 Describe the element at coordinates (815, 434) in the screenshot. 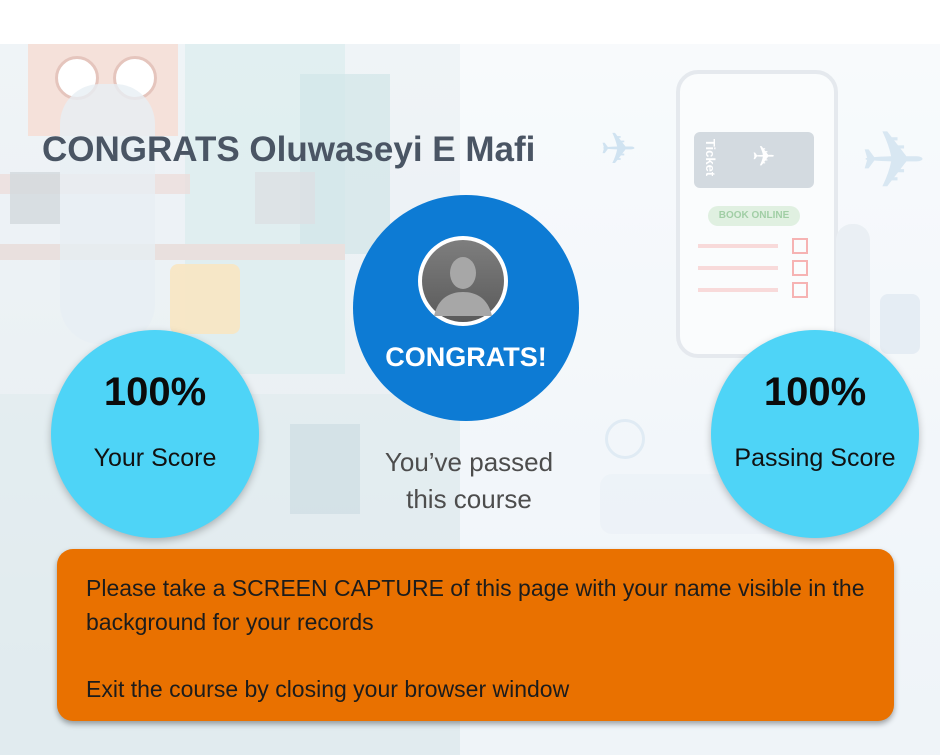

I see `passing-score-circle: 100% Passing Score` at that location.